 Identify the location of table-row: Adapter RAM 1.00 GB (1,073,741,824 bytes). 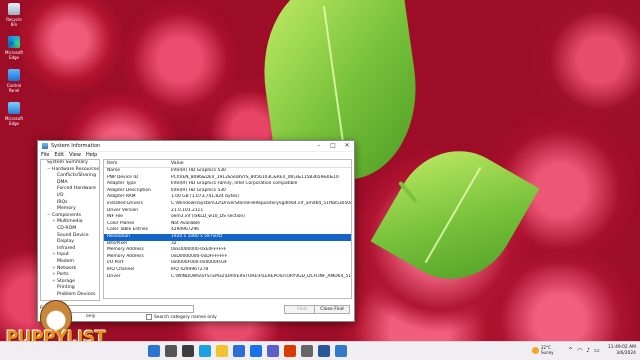
(227, 197).